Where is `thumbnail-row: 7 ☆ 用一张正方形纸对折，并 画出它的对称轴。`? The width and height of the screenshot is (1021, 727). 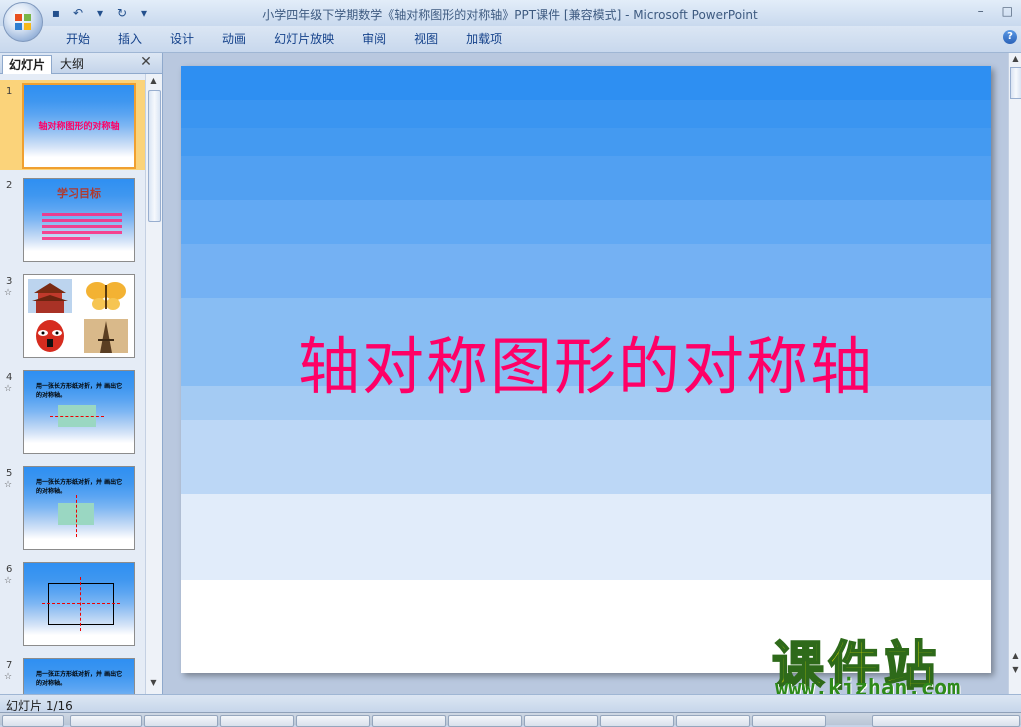 thumbnail-row: 7 ☆ 用一张正方形纸对折，并 画出它的对称轴。 is located at coordinates (72, 674).